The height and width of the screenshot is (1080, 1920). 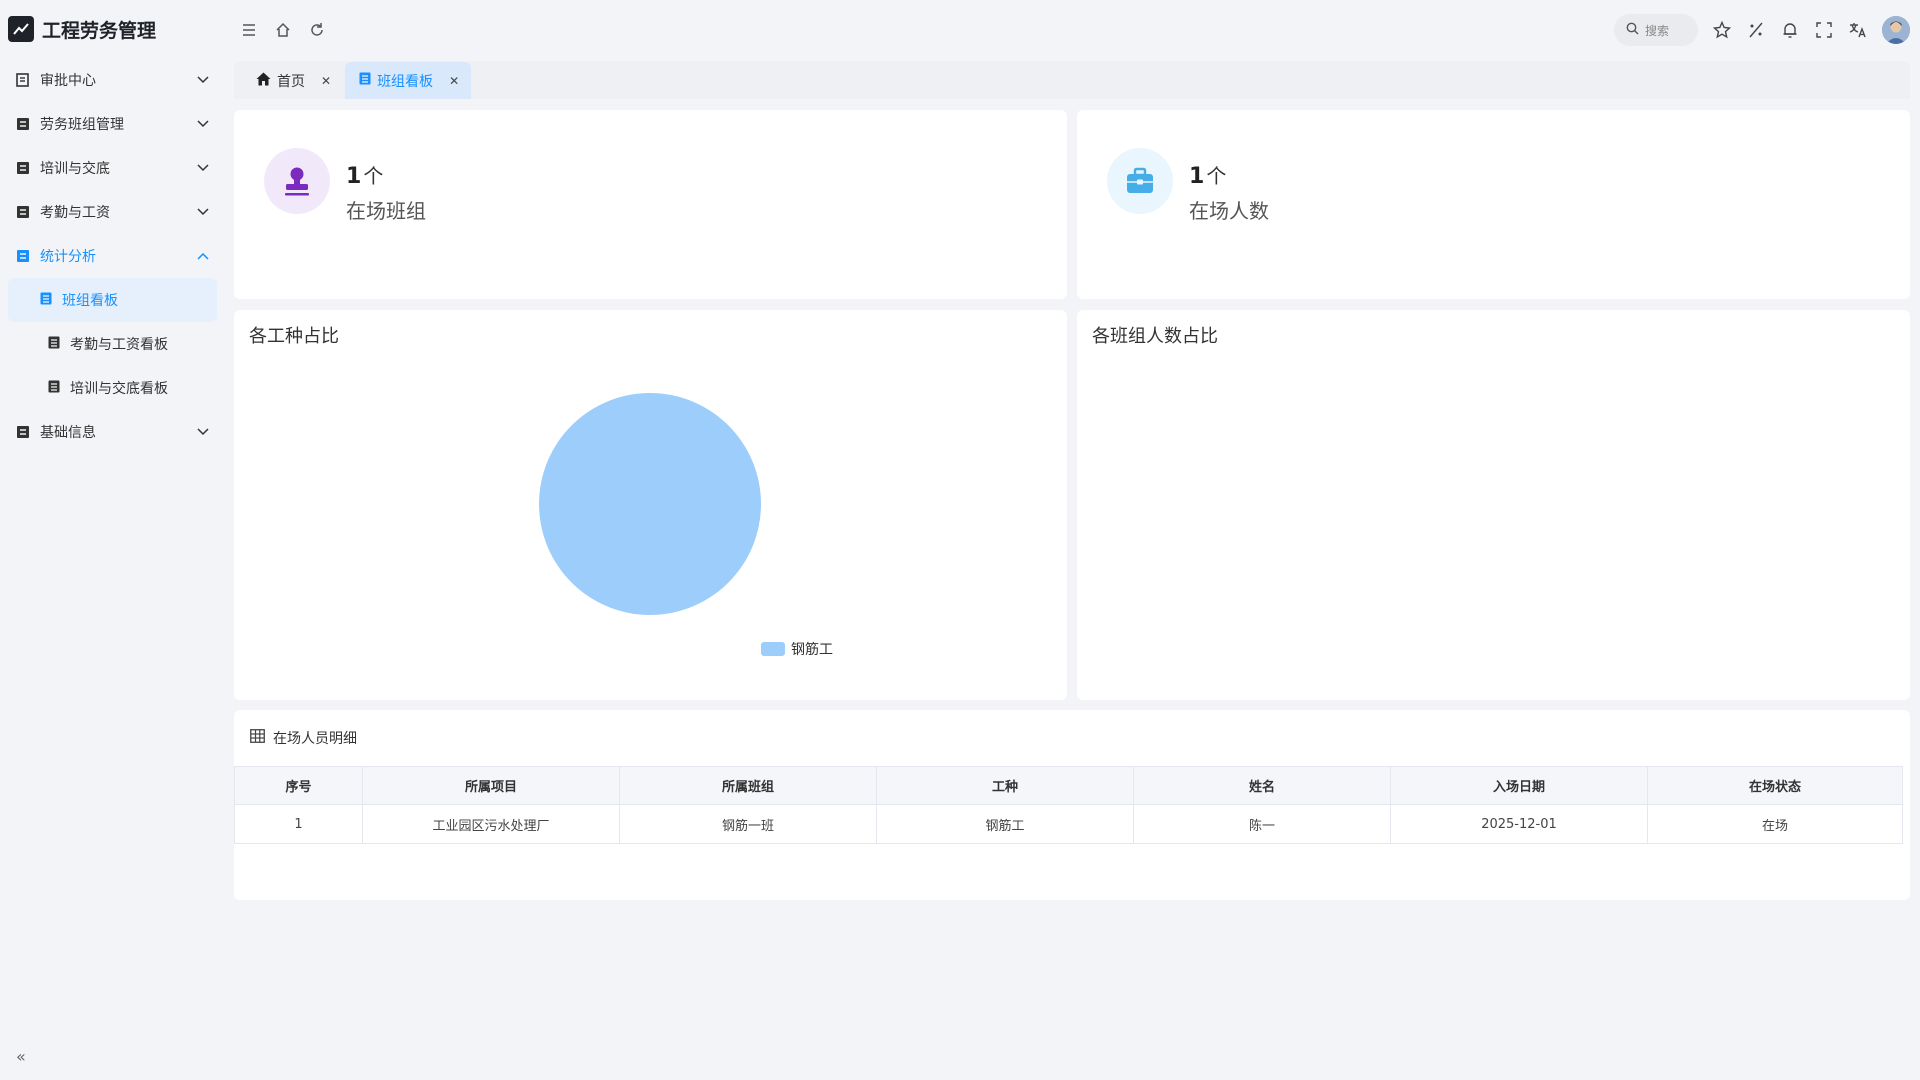 What do you see at coordinates (112, 212) in the screenshot?
I see `sidebar-item-attendance: 考勤与工资` at bounding box center [112, 212].